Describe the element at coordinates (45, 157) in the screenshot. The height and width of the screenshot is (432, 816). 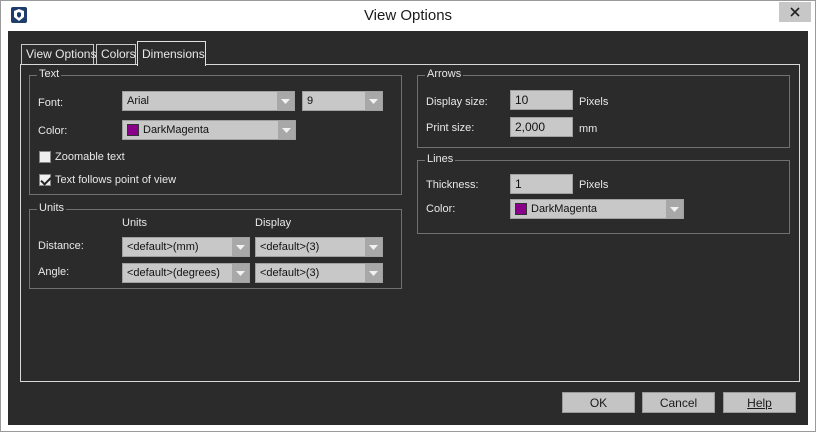
I see `zoomable-text-checkbox` at that location.